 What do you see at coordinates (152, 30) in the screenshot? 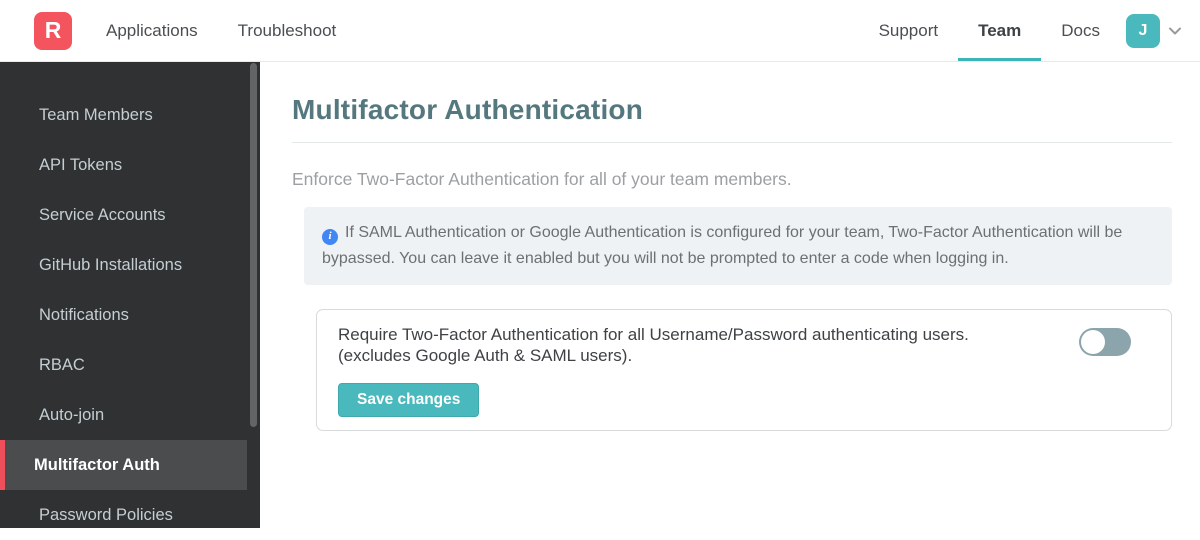
I see `nav-applications: Applications` at bounding box center [152, 30].